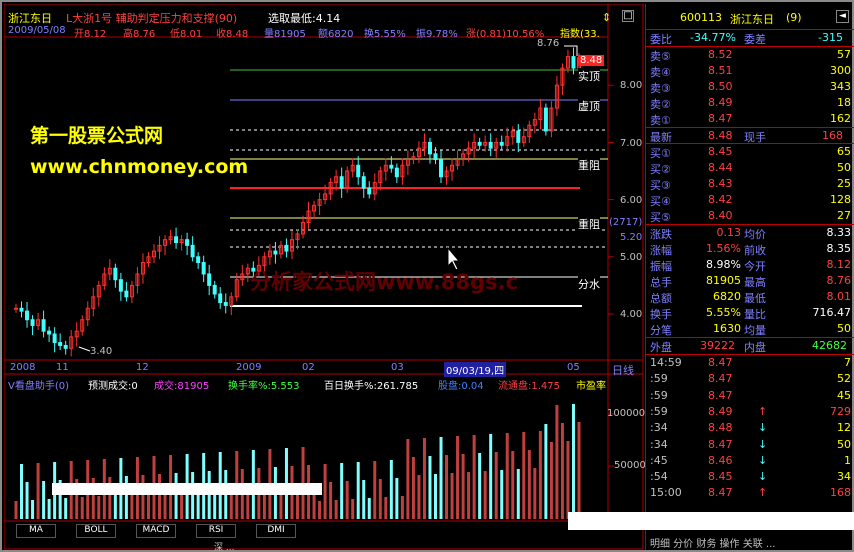  Describe the element at coordinates (589, 284) in the screenshot. I see `line-label-divide: 分水` at that location.